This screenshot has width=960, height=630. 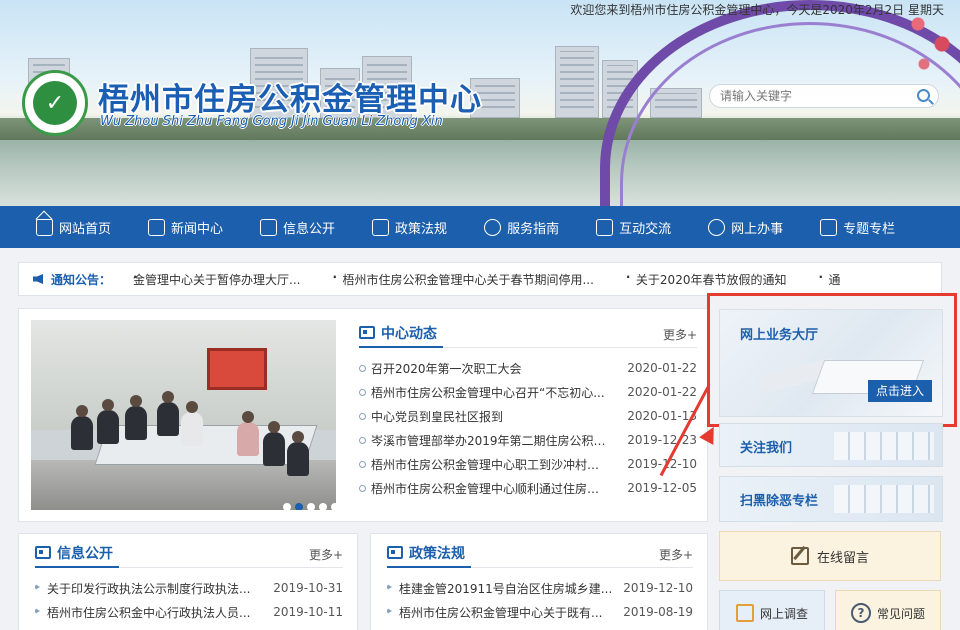 I want to click on home-icon, so click(x=44, y=227).